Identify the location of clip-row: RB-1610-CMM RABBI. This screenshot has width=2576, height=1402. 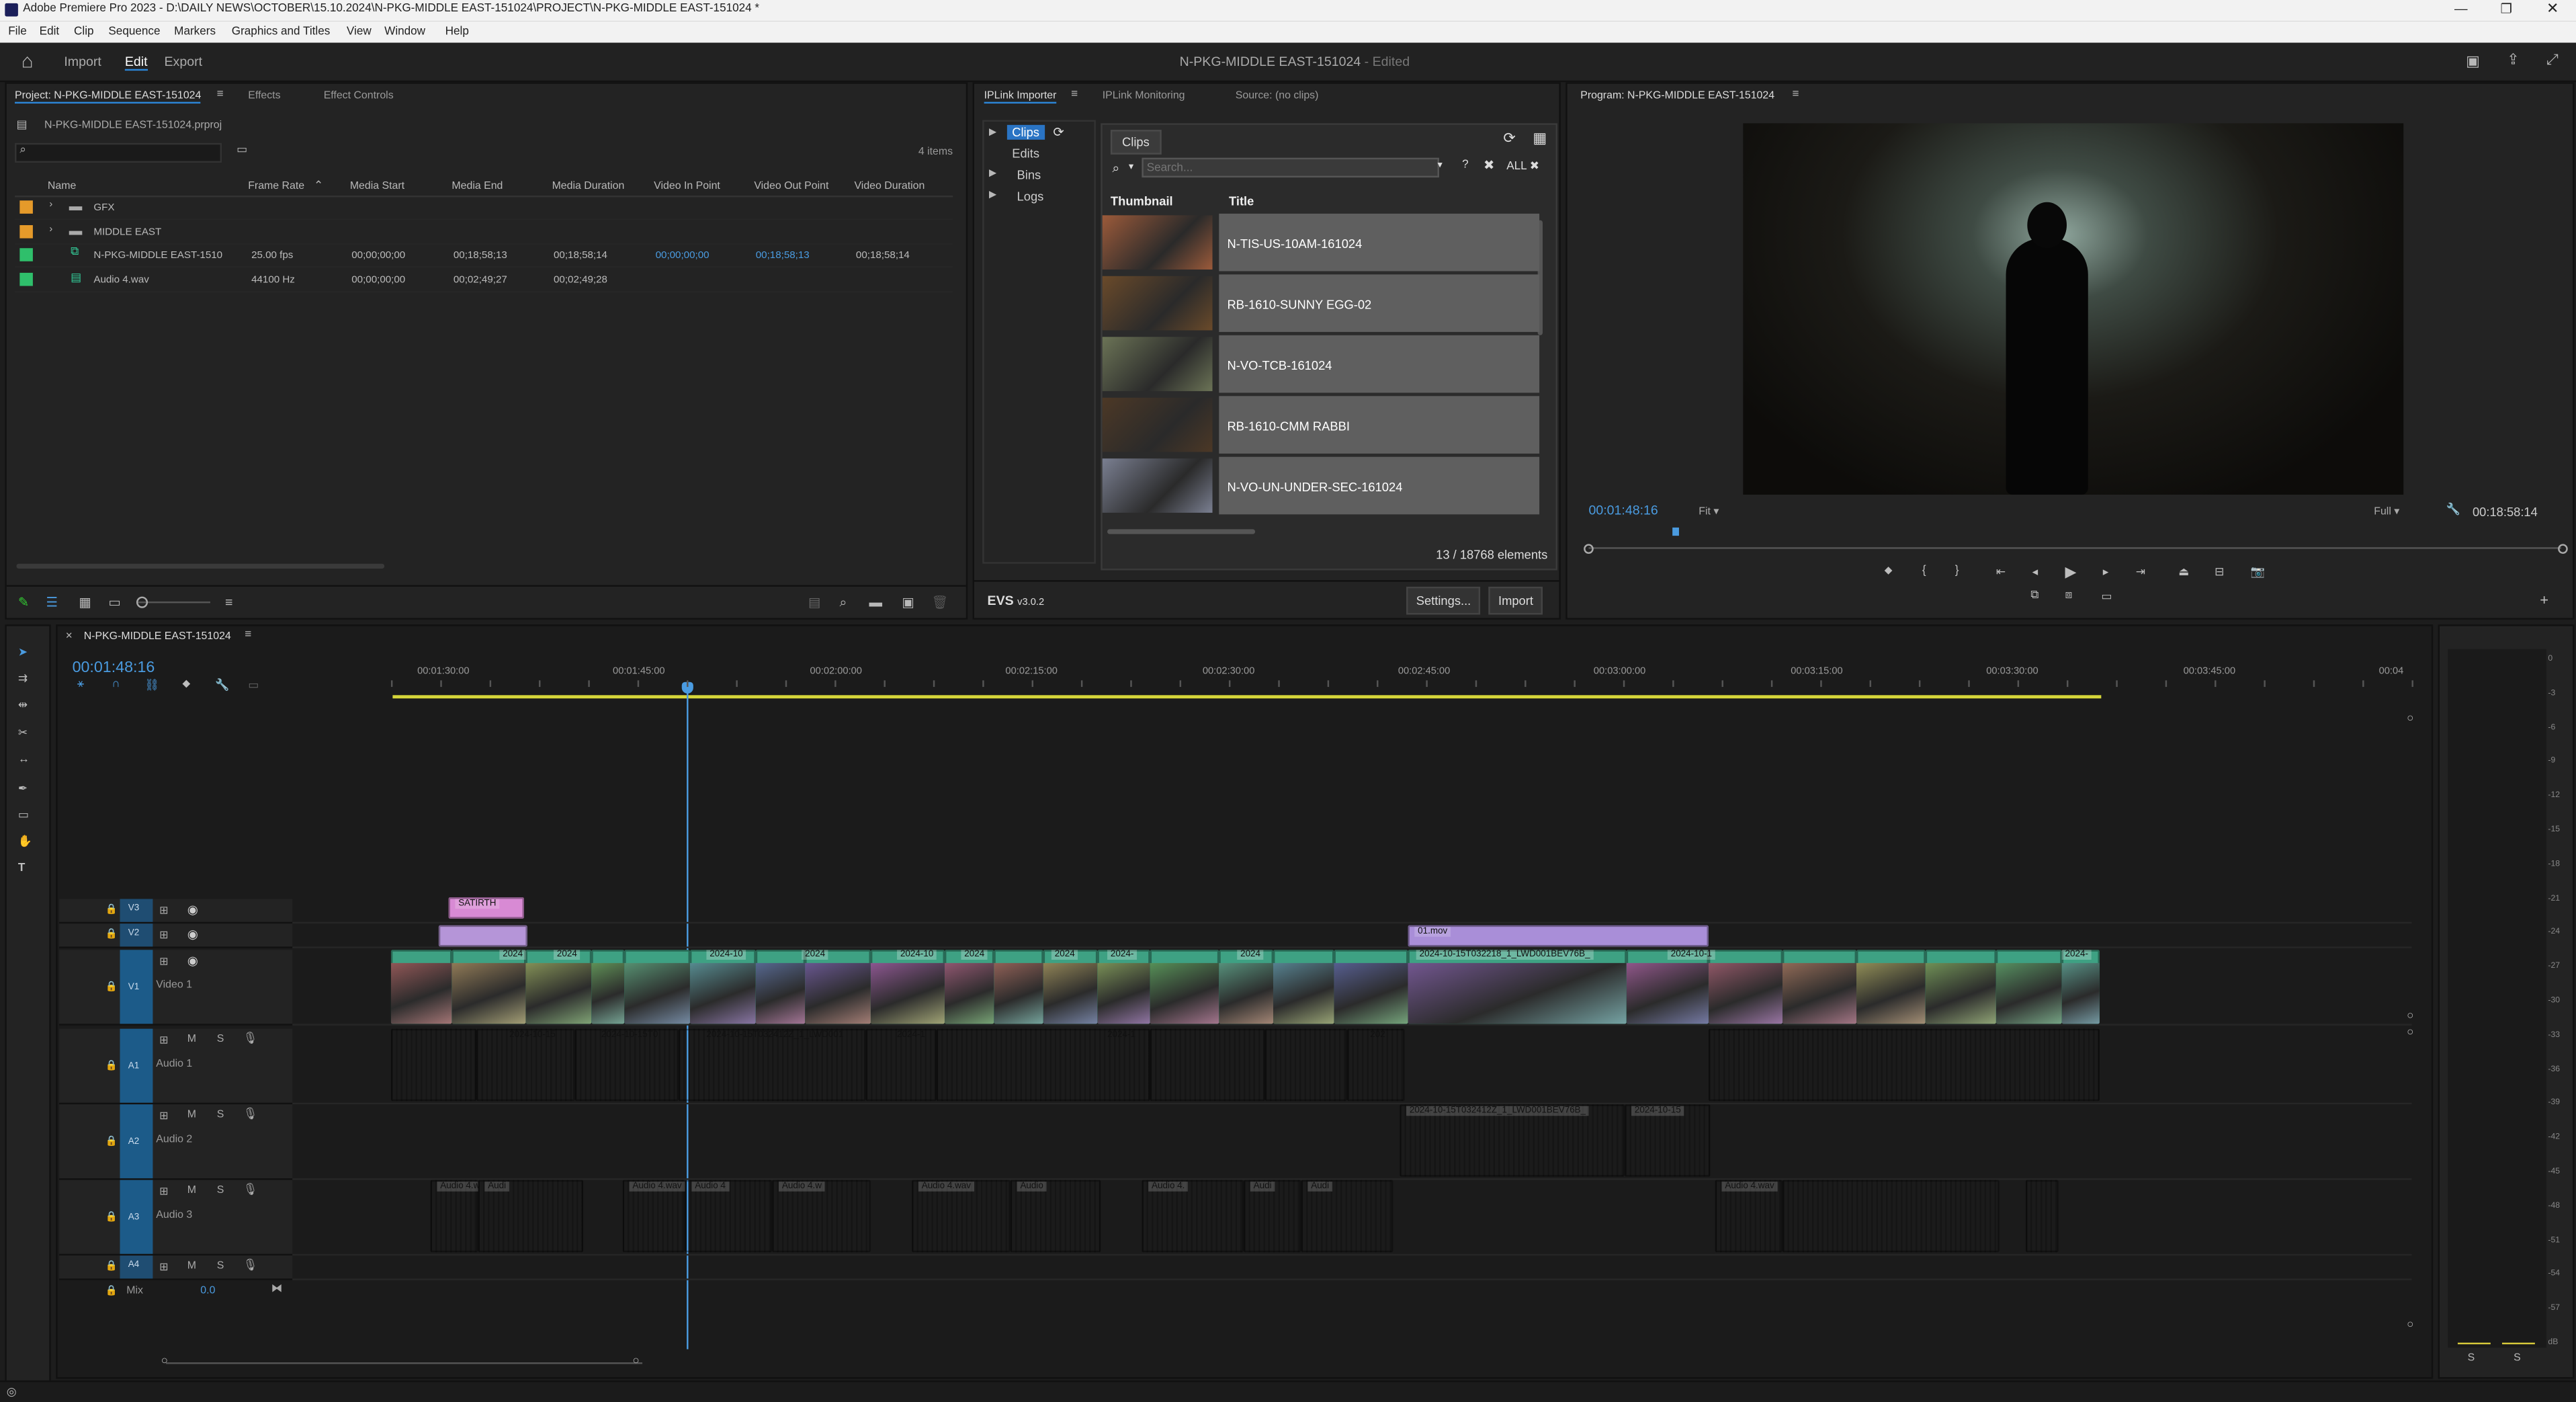
(1320, 425).